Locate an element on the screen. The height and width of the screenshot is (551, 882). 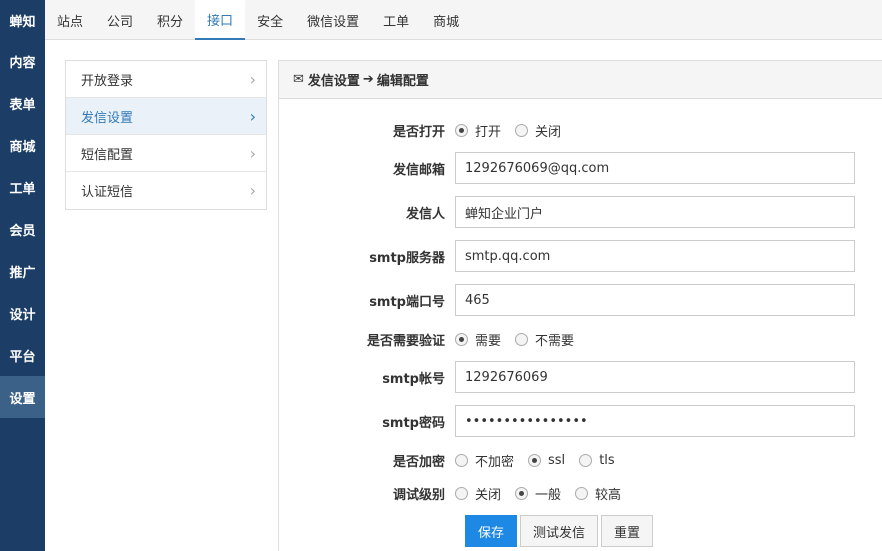
email-label: 发信邮箱 is located at coordinates (418, 170).